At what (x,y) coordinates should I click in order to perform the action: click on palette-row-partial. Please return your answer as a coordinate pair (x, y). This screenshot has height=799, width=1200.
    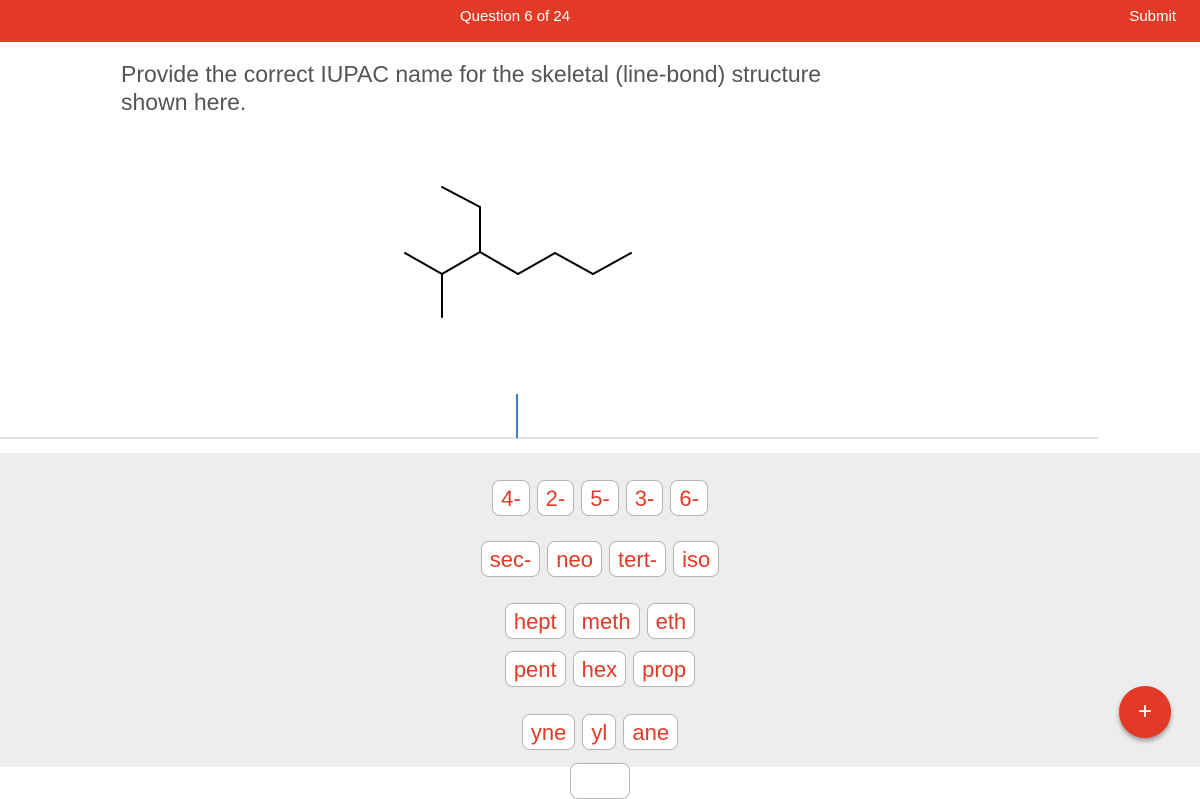
    Looking at the image, I should click on (600, 781).